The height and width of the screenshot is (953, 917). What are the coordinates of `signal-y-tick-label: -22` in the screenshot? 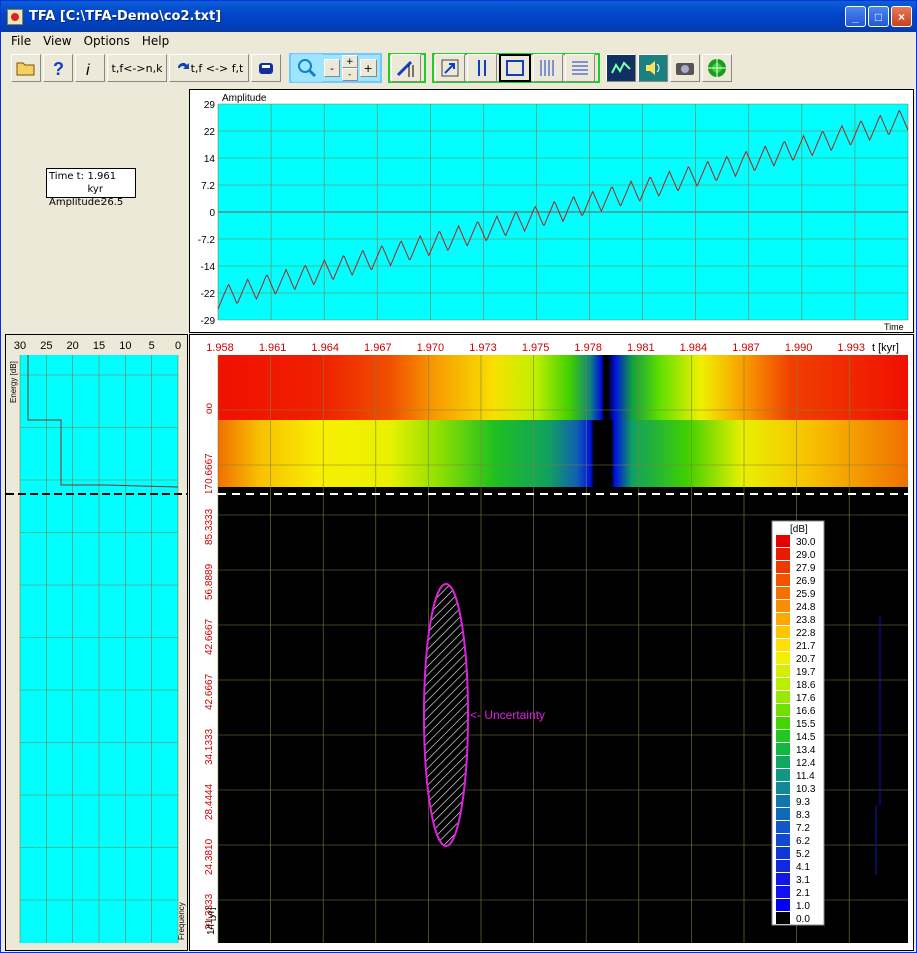 It's located at (208, 294).